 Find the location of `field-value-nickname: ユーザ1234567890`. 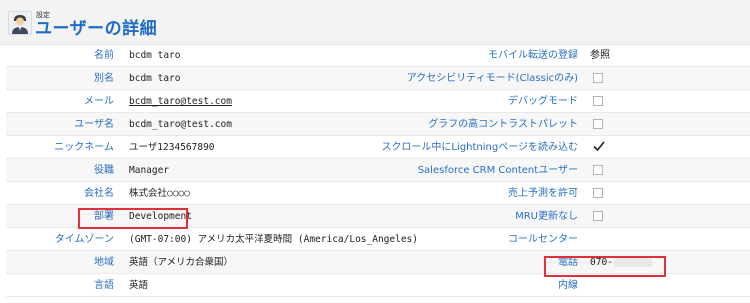

field-value-nickname: ユーザ1234567890 is located at coordinates (172, 147).